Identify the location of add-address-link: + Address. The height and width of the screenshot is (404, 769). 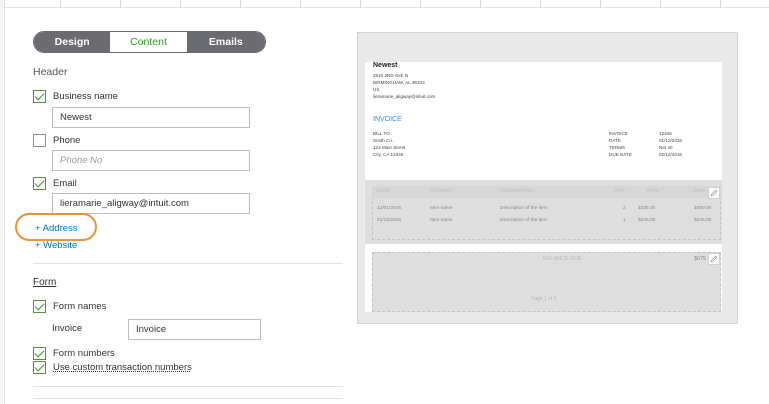
(56, 228).